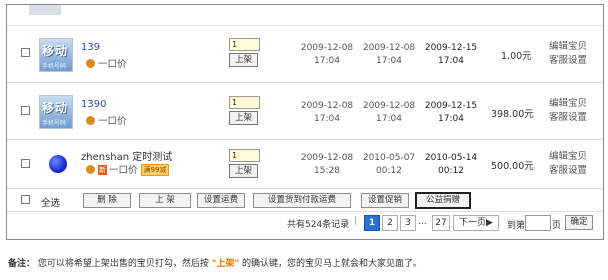 The width and height of the screenshot is (608, 280). I want to click on note-text-2: 的确认键，您的宝贝马上就会和大家见面了。, so click(332, 264).